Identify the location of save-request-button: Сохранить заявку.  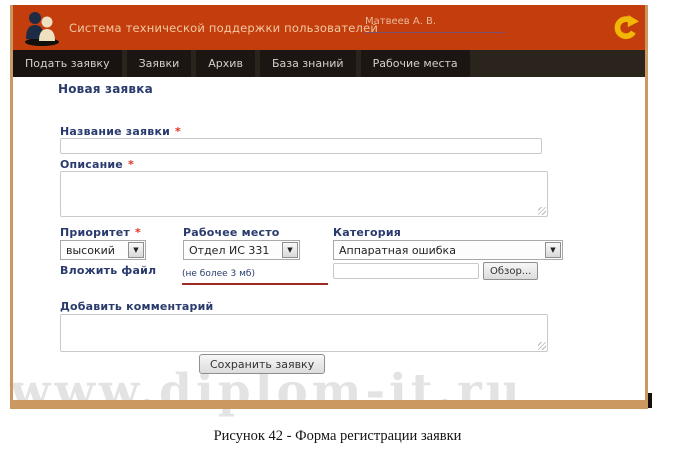
(262, 364).